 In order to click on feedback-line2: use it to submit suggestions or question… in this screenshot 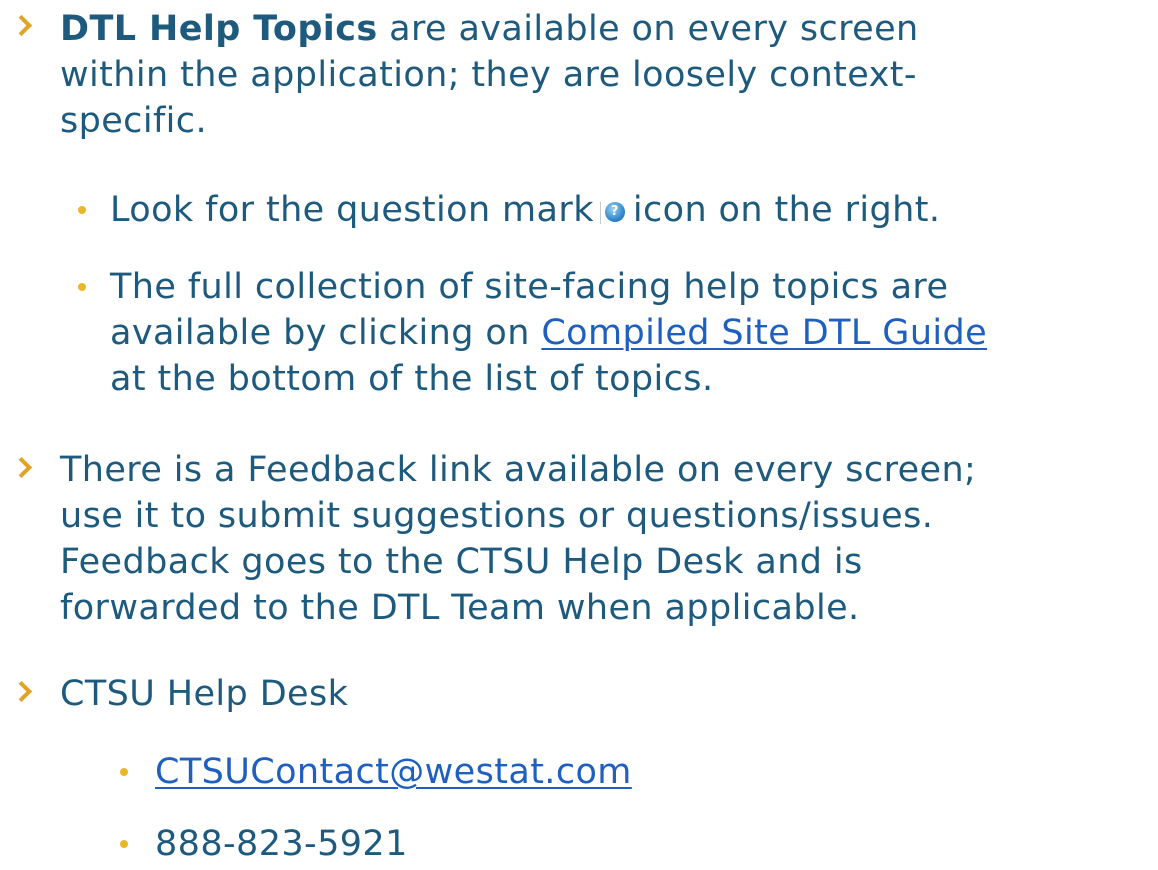, I will do `click(497, 516)`.